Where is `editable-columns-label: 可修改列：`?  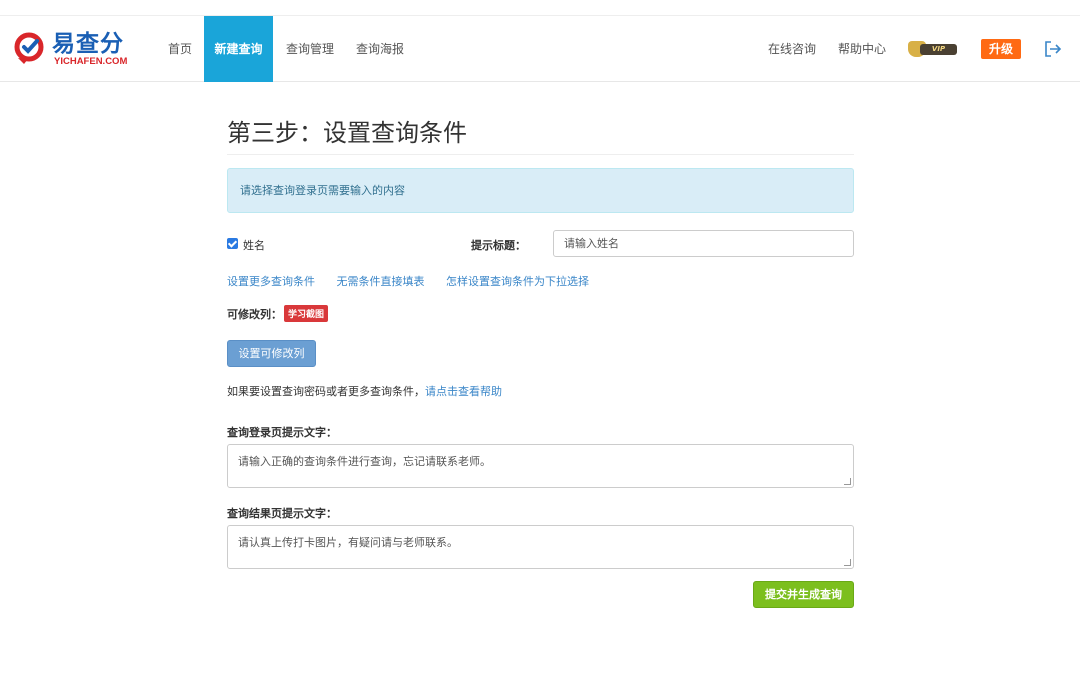 editable-columns-label: 可修改列： is located at coordinates (254, 314).